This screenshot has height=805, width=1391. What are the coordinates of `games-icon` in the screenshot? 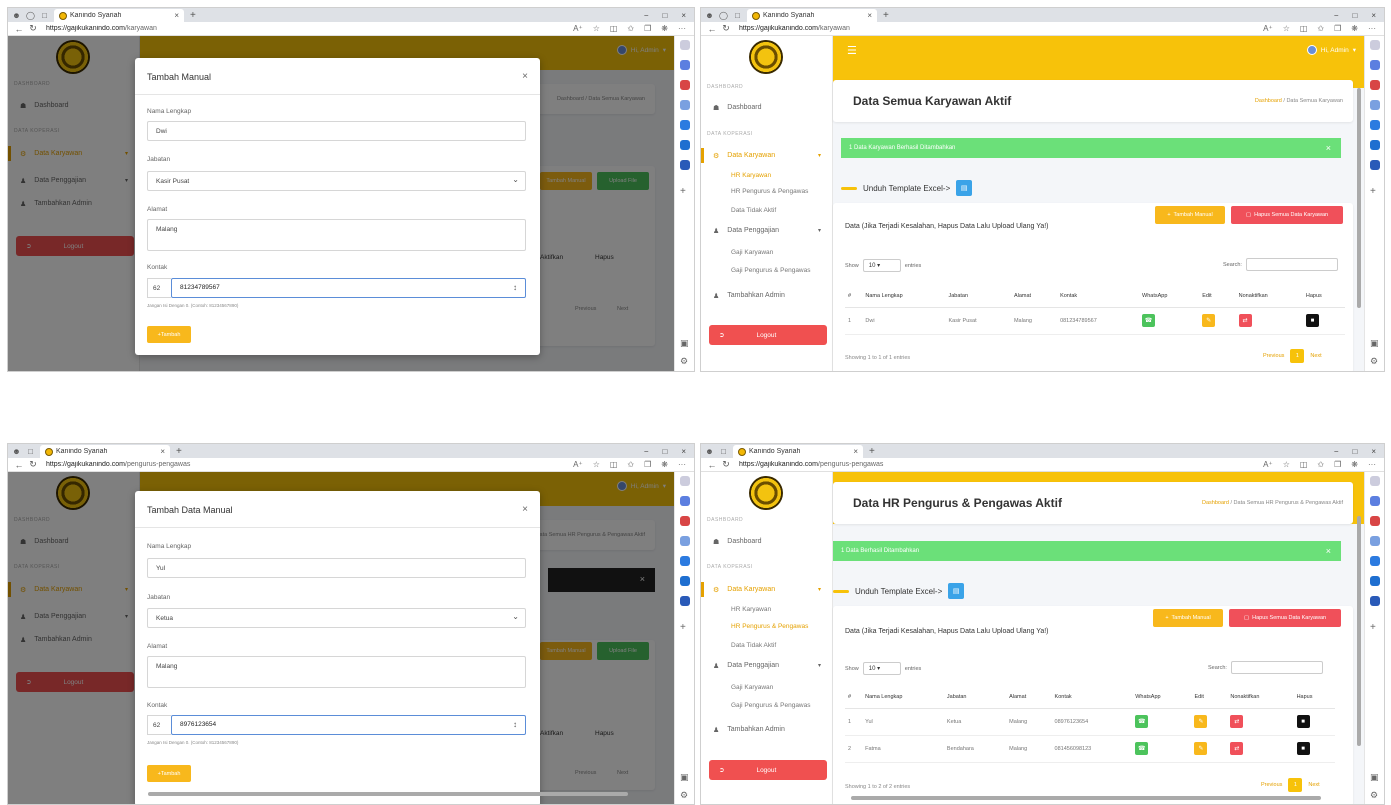 It's located at (1375, 541).